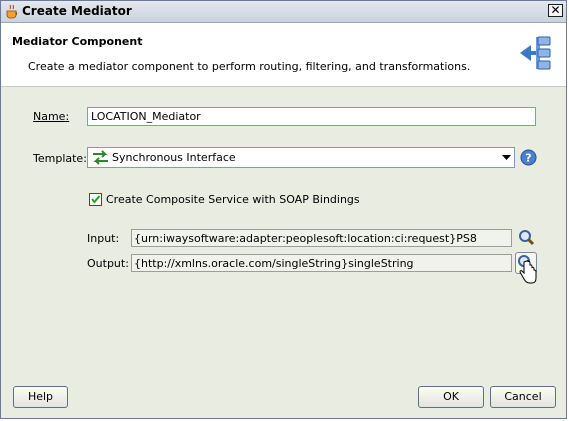 This screenshot has height=421, width=569. Describe the element at coordinates (528, 272) in the screenshot. I see `hand-cursor-icon` at that location.